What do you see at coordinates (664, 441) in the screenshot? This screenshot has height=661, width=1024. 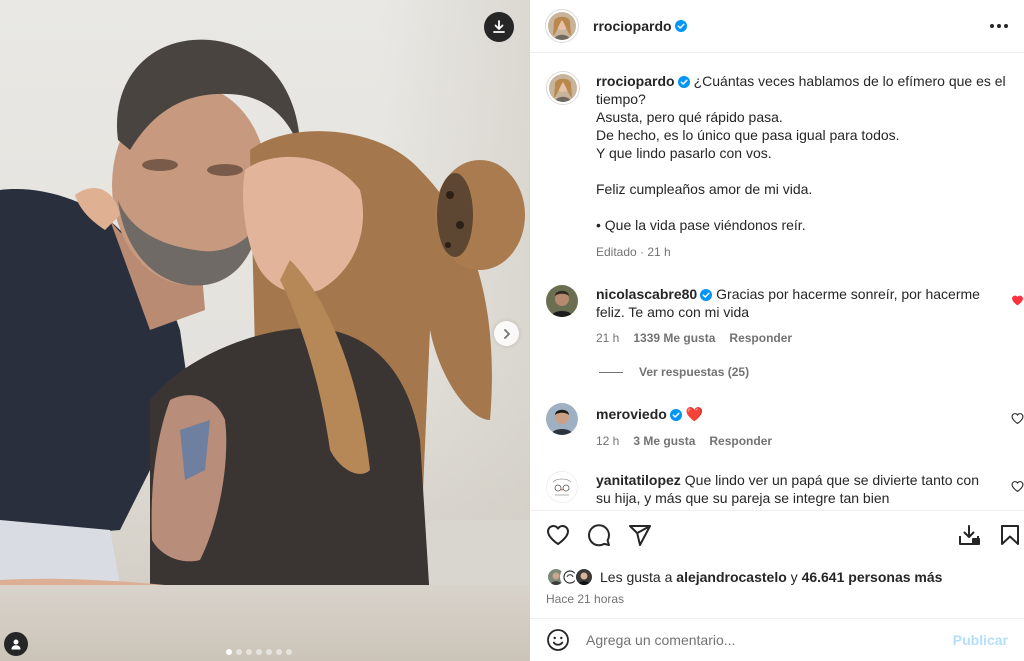 I see `comment-likes: 3 Me gusta` at bounding box center [664, 441].